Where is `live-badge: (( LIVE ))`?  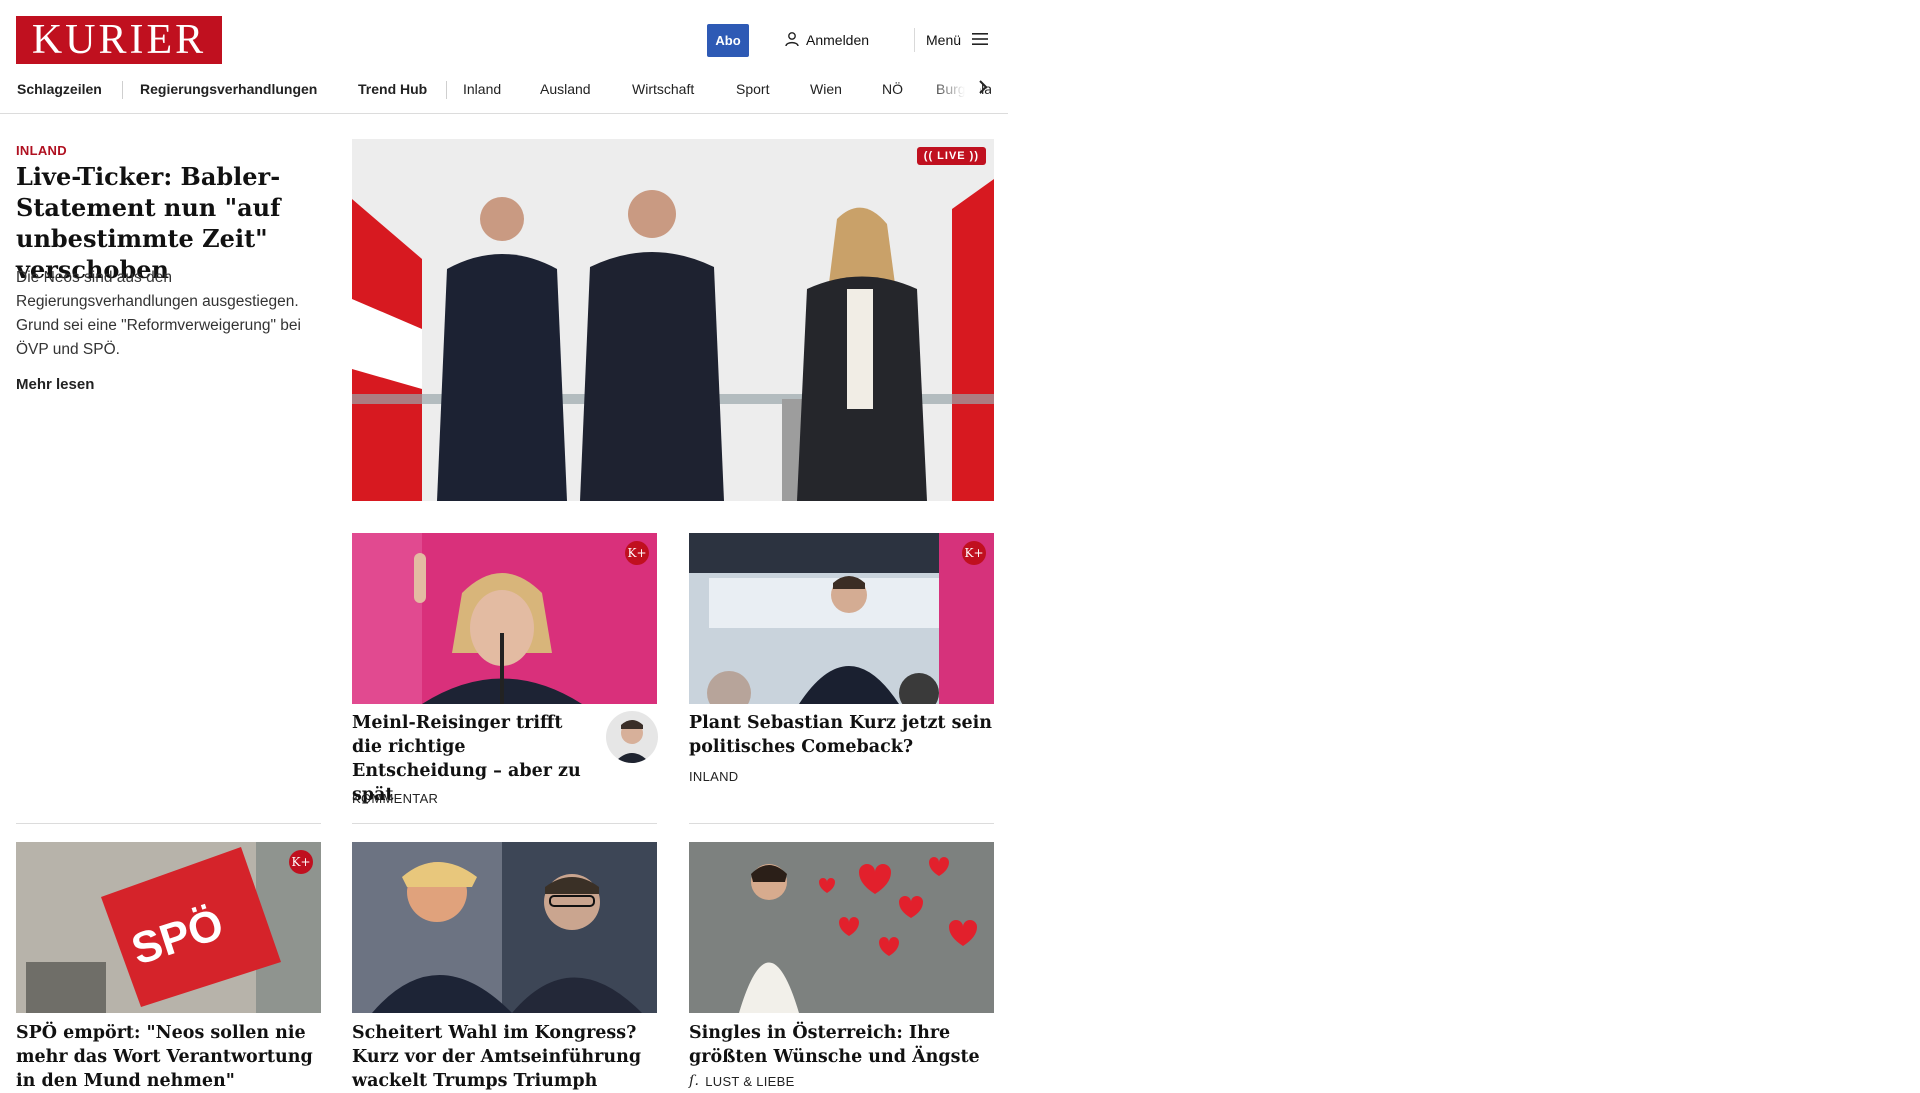
live-badge: (( LIVE )) is located at coordinates (951, 156).